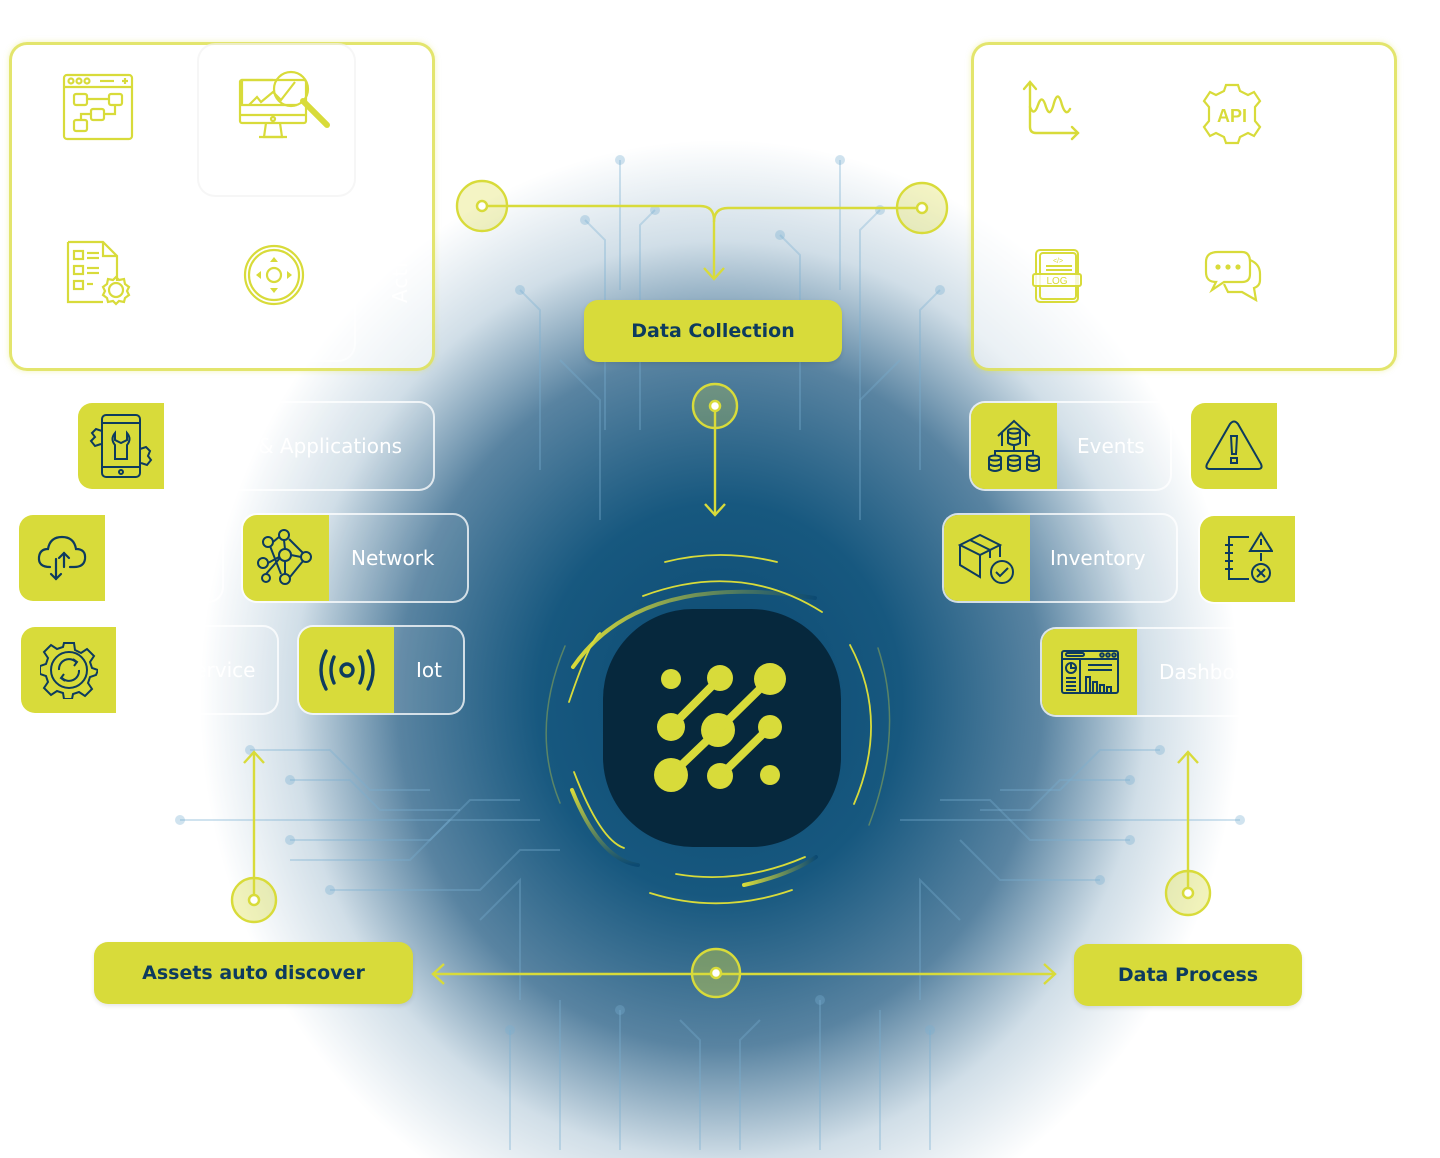 This screenshot has width=1440, height=1158. Describe the element at coordinates (284, 557) in the screenshot. I see `network-nodes-icon` at that location.